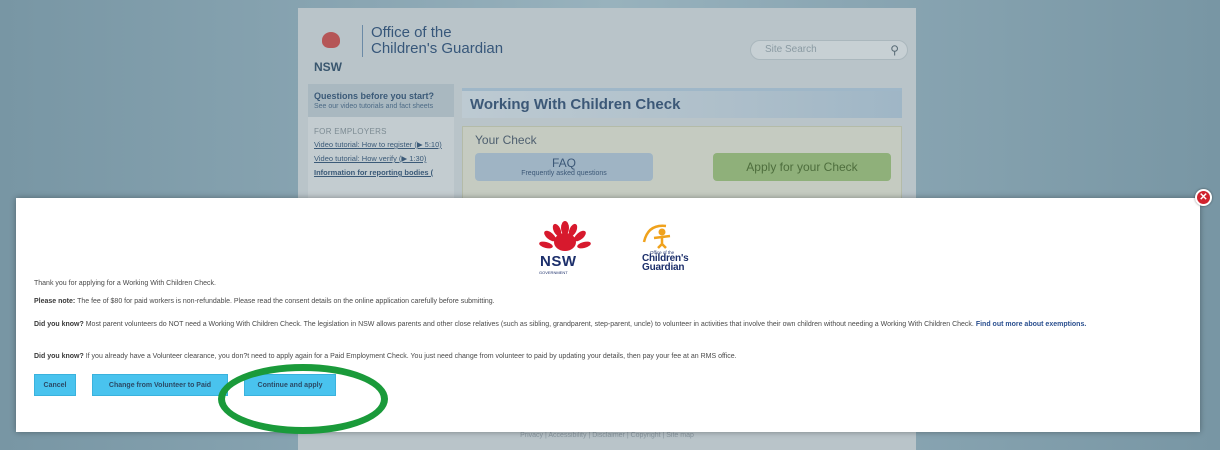 The width and height of the screenshot is (1220, 450). I want to click on site-search-input: Site Search ⚲, so click(829, 50).